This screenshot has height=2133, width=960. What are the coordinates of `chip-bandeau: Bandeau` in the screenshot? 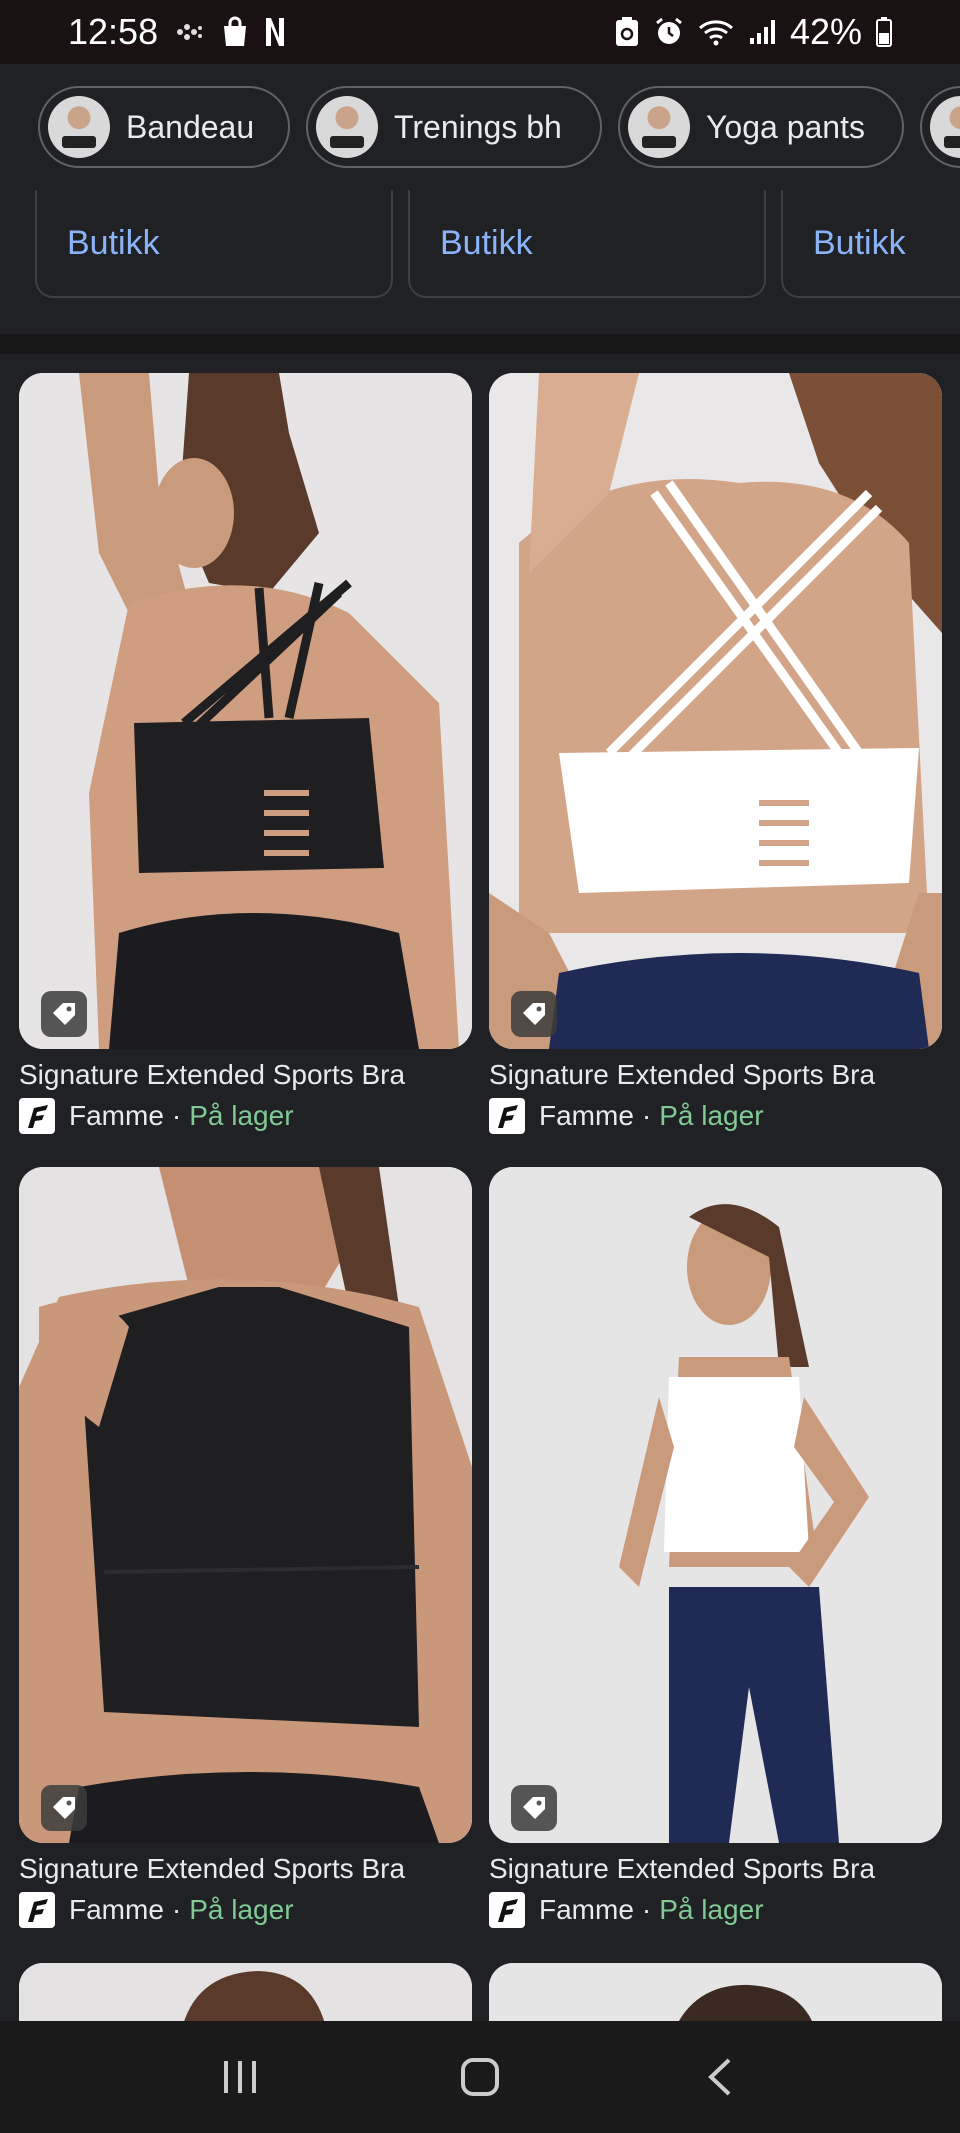 It's located at (164, 127).